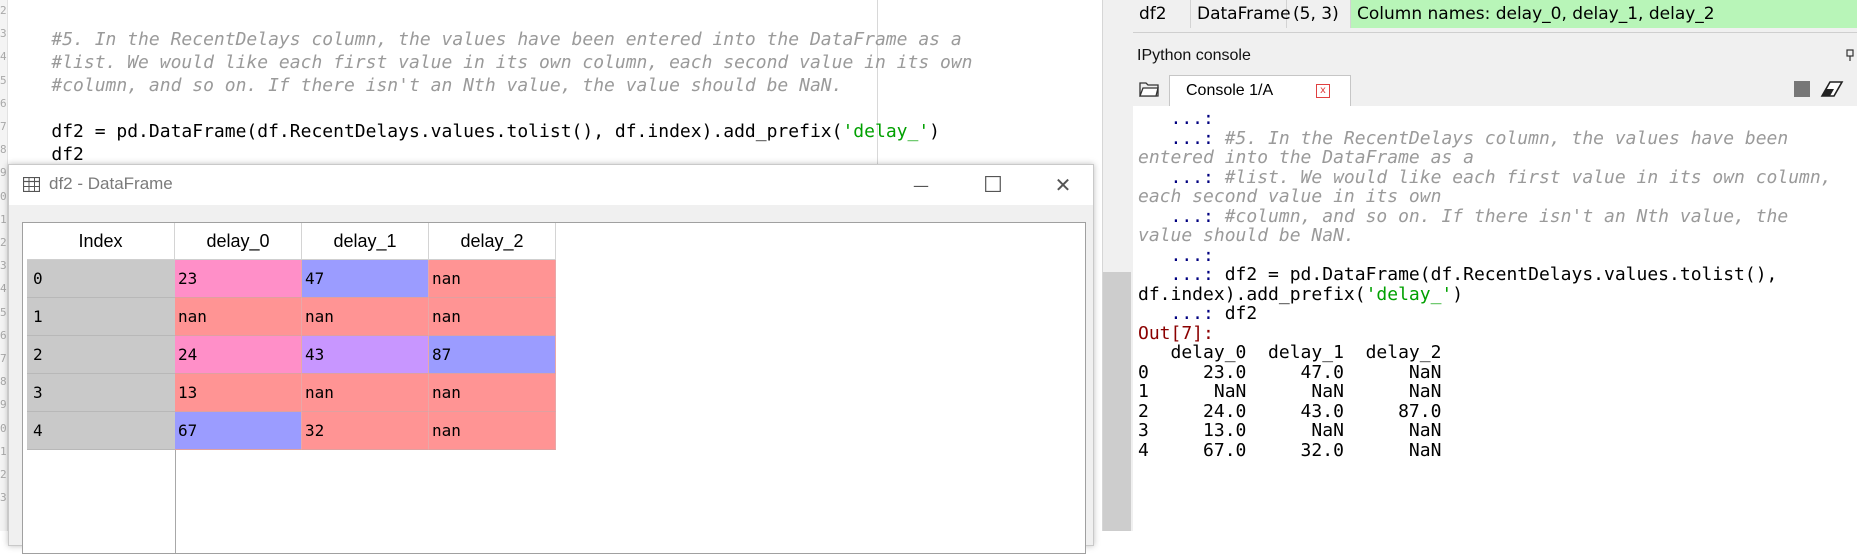  Describe the element at coordinates (1832, 89) in the screenshot. I see `eraser-icon` at that location.